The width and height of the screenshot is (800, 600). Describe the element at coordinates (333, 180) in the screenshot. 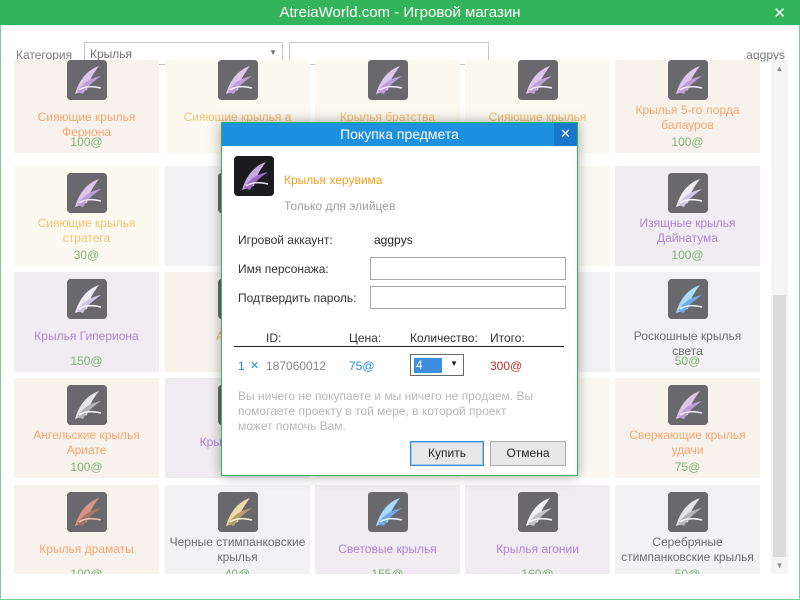

I see `dialog-item-name: Крылья херувима` at that location.